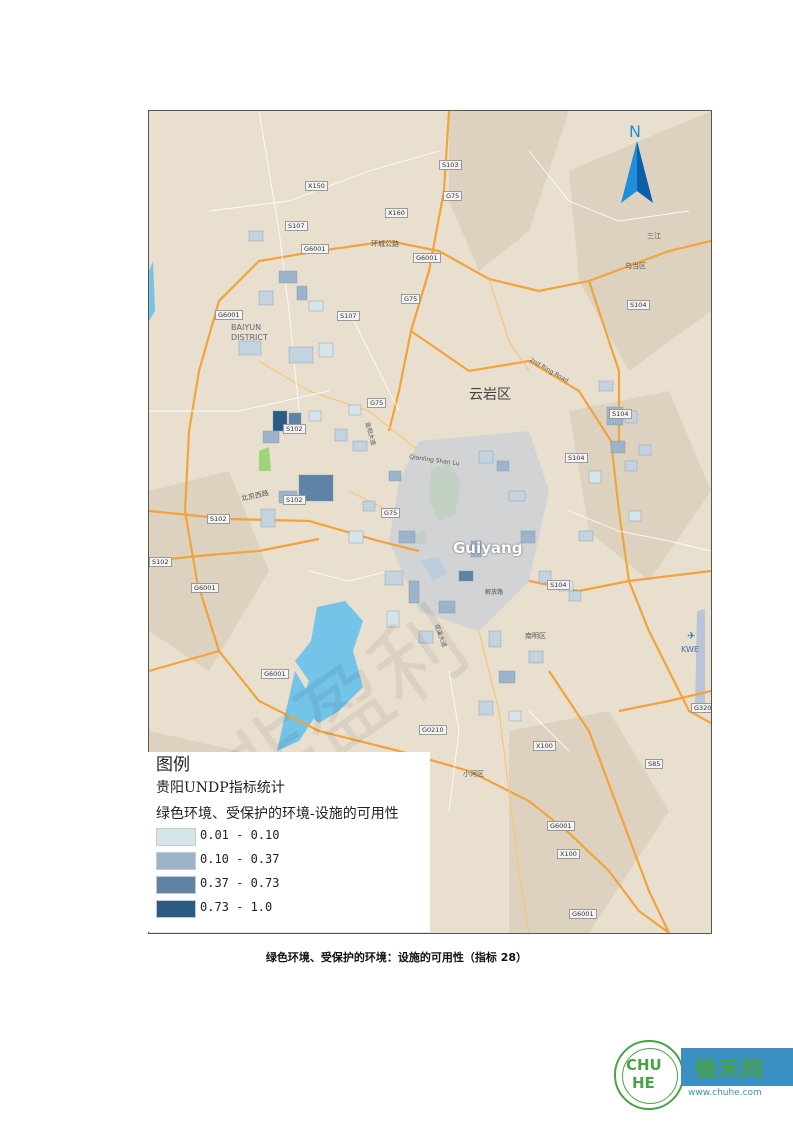 Image resolution: width=793 pixels, height=1122 pixels. Describe the element at coordinates (249, 332) in the screenshot. I see `place-baiyun: BAIYUN DISTRICT` at that location.